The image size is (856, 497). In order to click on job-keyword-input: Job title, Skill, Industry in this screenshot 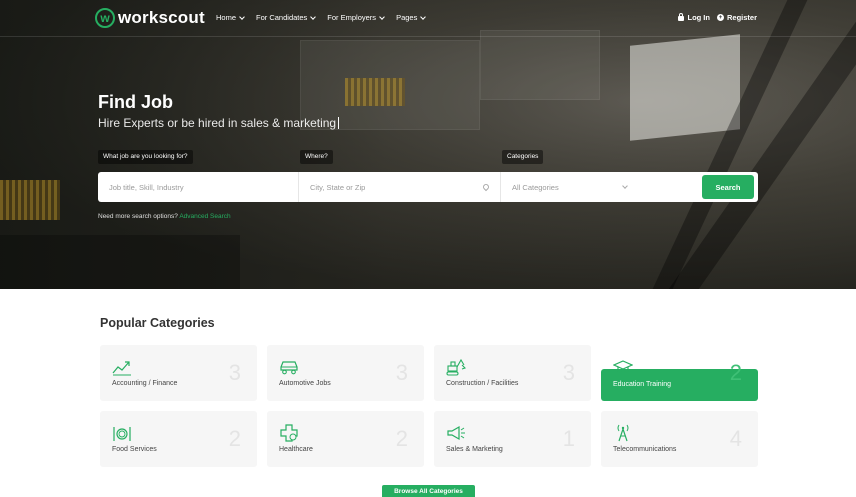, I will do `click(198, 187)`.